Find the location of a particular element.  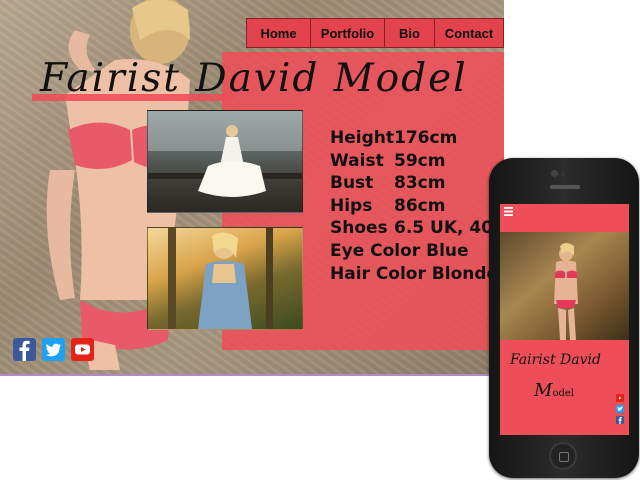

mobile-header is located at coordinates (564, 218).